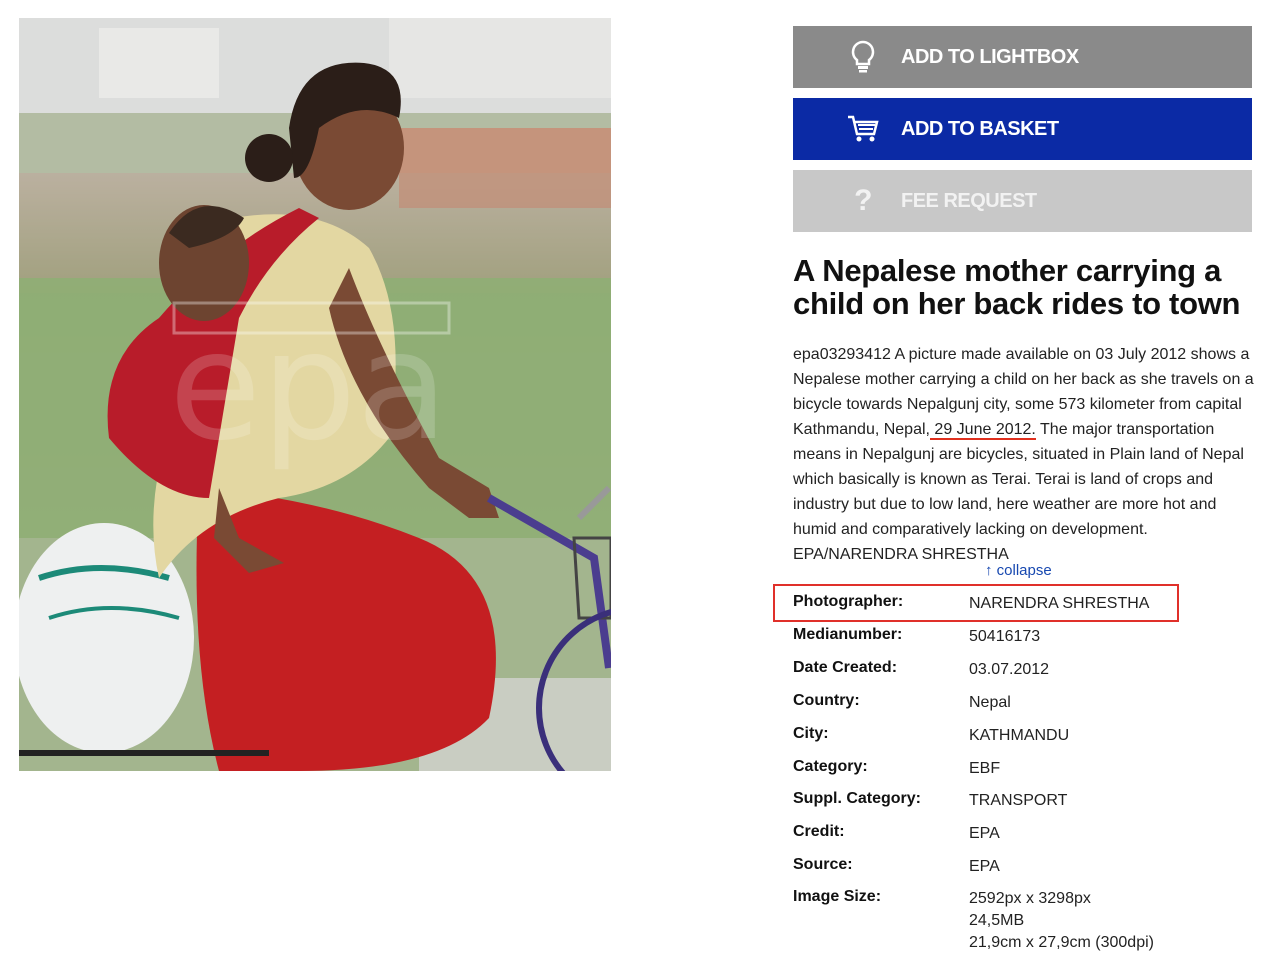  I want to click on add-to-basket-label: ADD TO BASKET, so click(980, 128).